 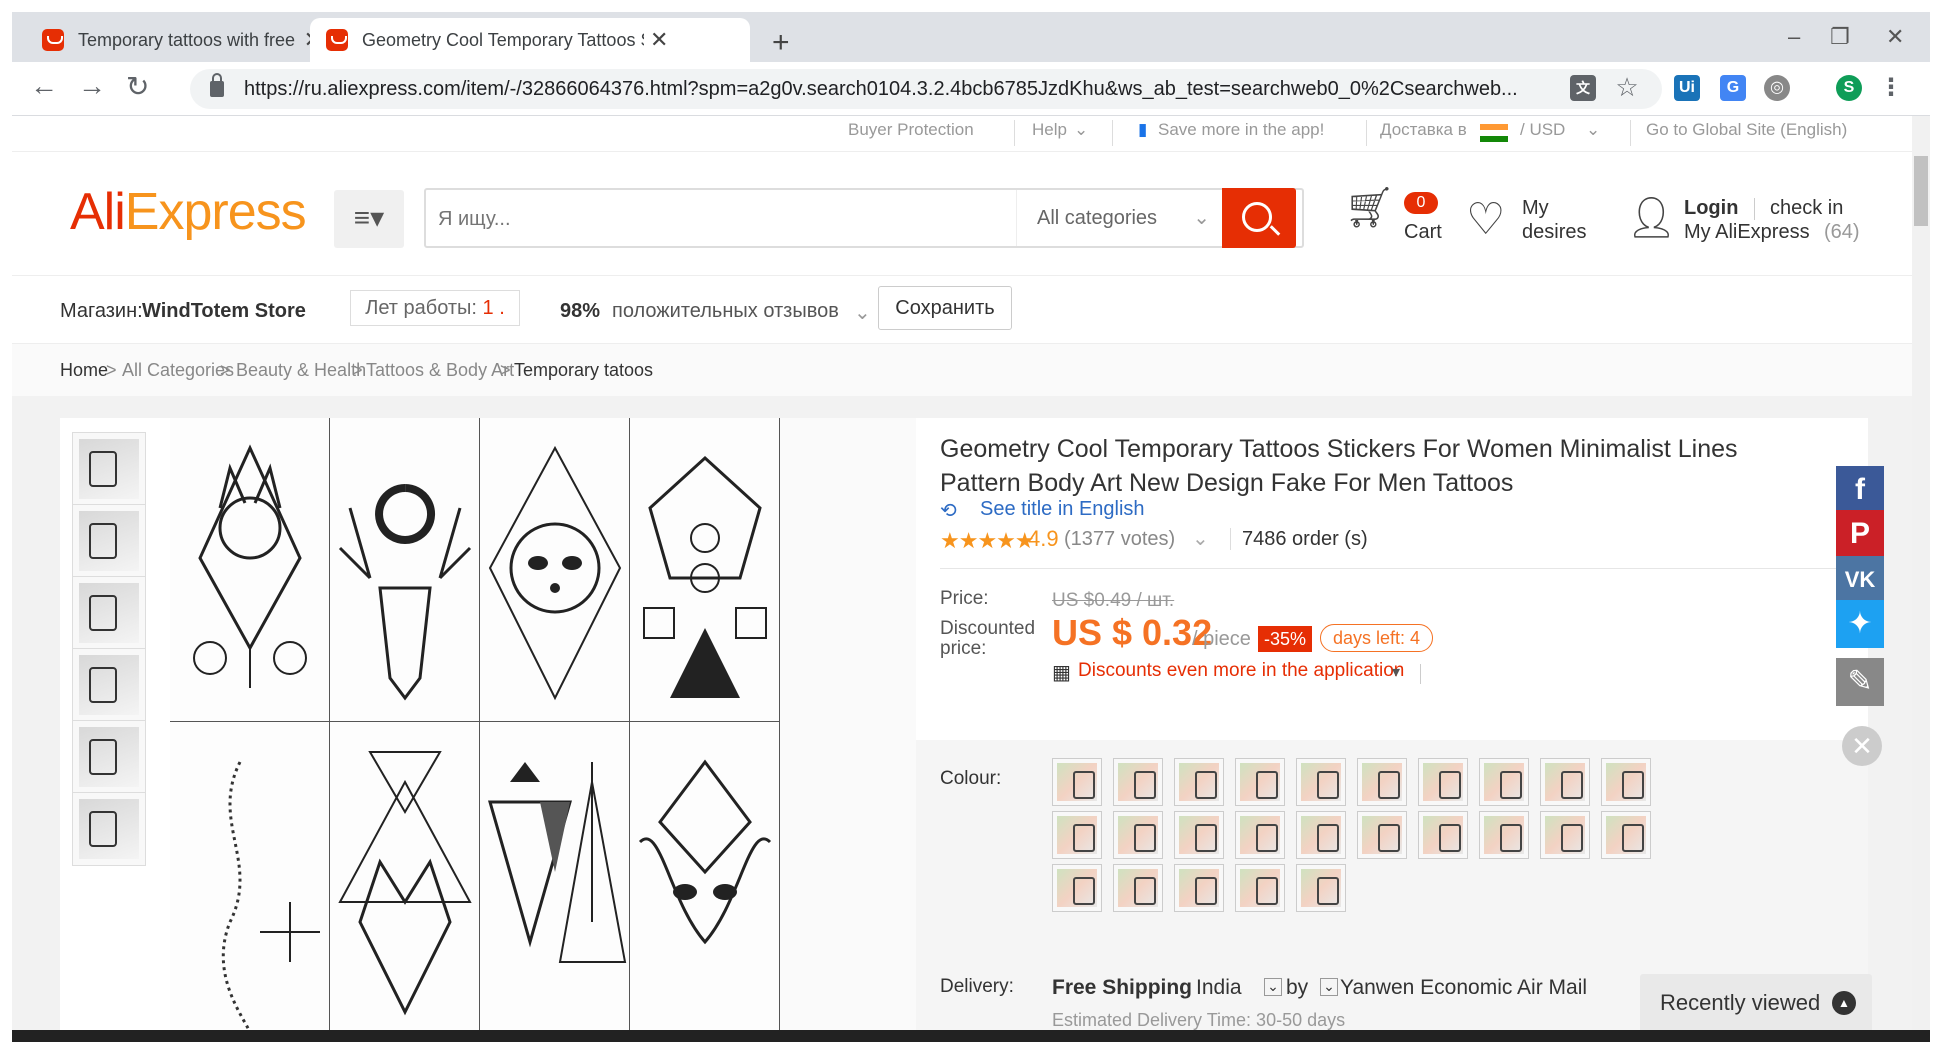 What do you see at coordinates (1806, 208) in the screenshot?
I see `register-link: check in` at bounding box center [1806, 208].